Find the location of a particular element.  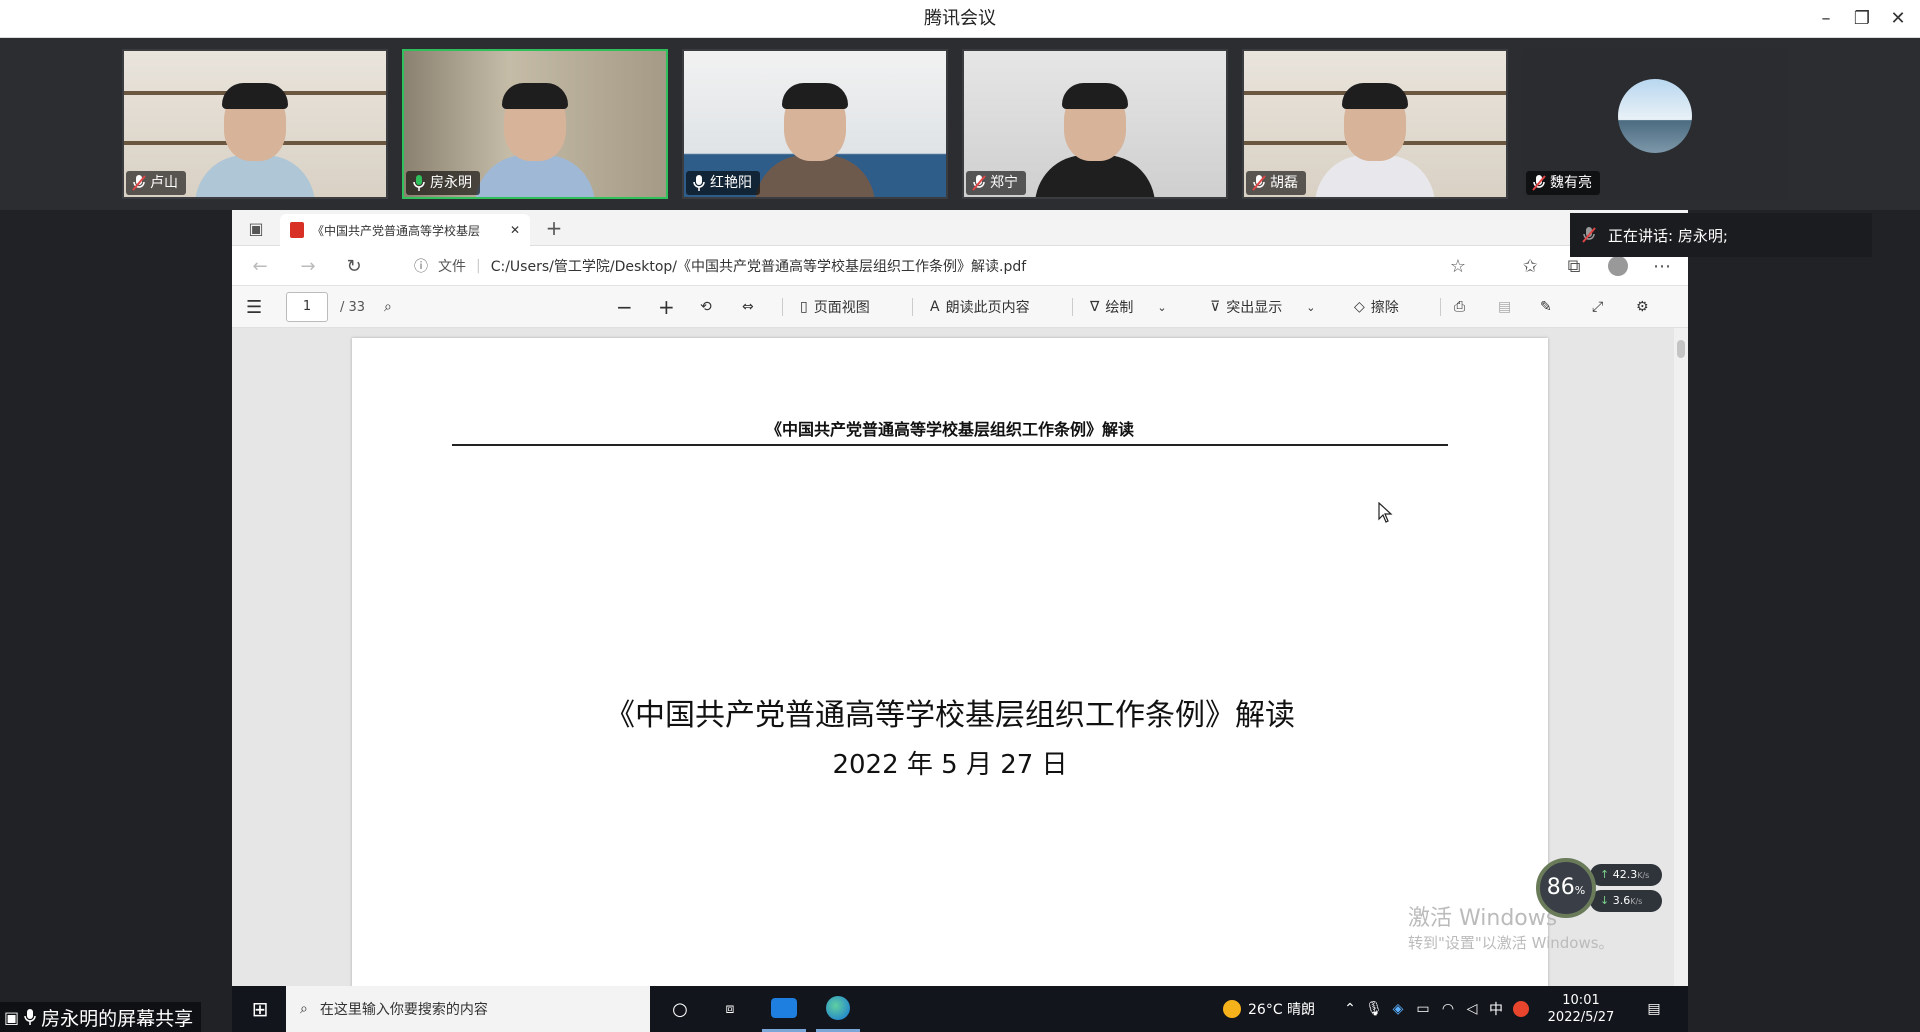

tencent-meeting-taskbar-icon is located at coordinates (784, 1009).